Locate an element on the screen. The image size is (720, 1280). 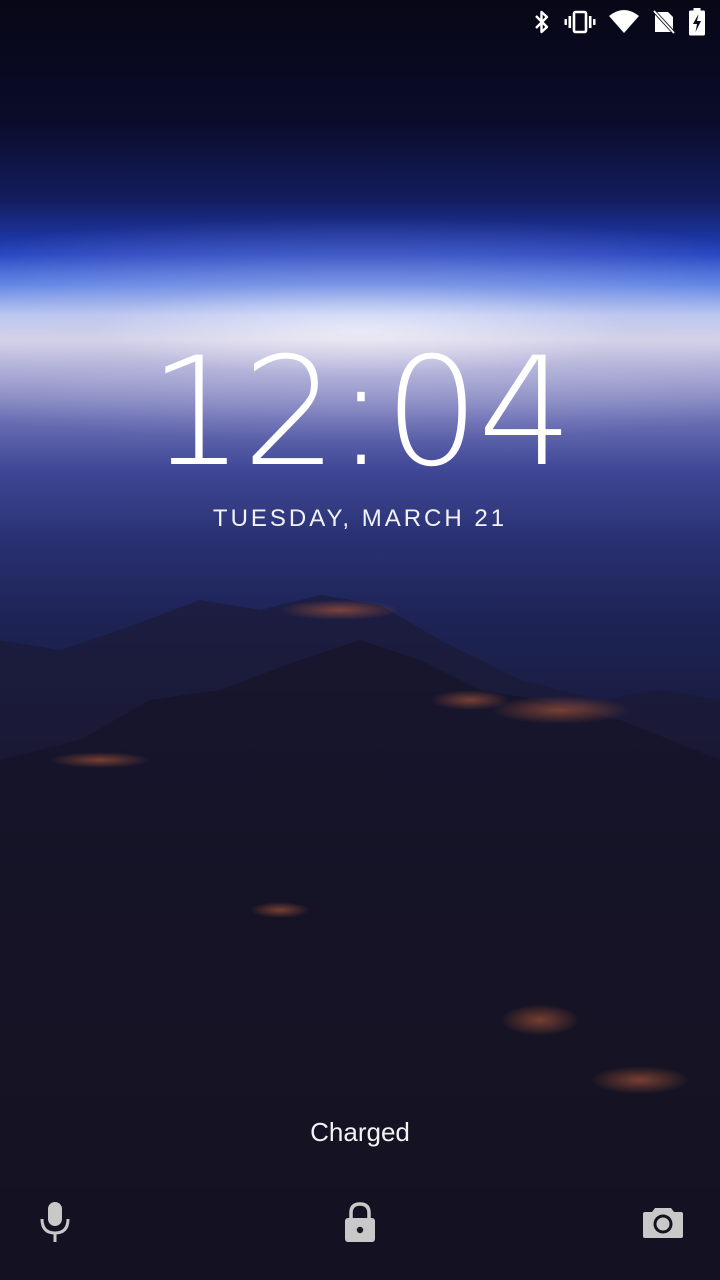
camera-button is located at coordinates (663, 1224).